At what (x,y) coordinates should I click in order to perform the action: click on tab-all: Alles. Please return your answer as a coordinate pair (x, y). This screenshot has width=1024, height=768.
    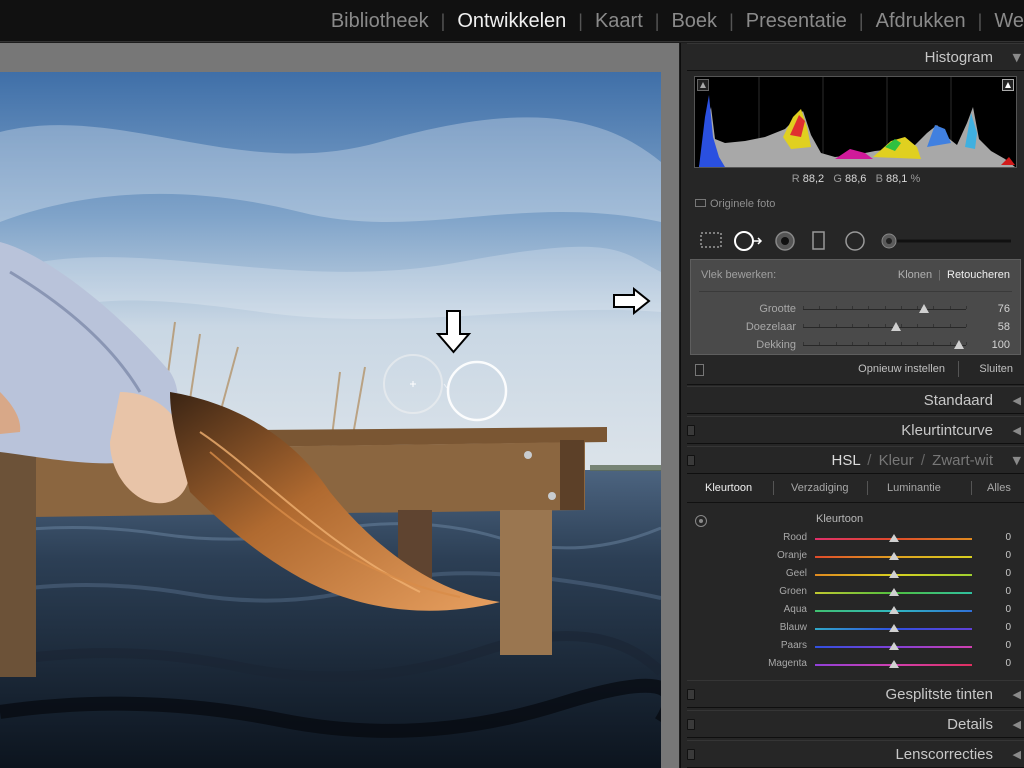
    Looking at the image, I should click on (999, 488).